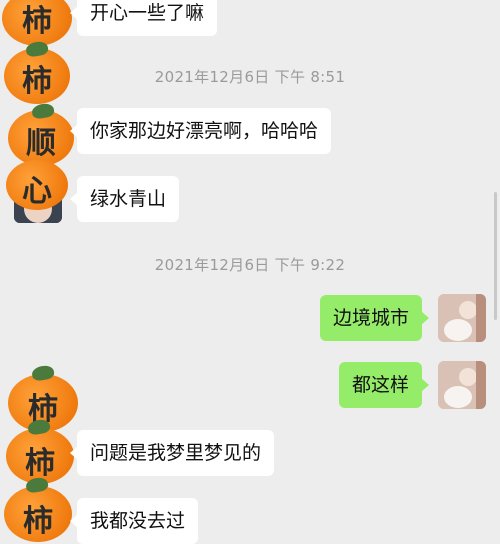 Image resolution: width=500 pixels, height=544 pixels. Describe the element at coordinates (250, 77) in the screenshot. I see `timestamp: 2021年12月6日 下午 8:51` at that location.